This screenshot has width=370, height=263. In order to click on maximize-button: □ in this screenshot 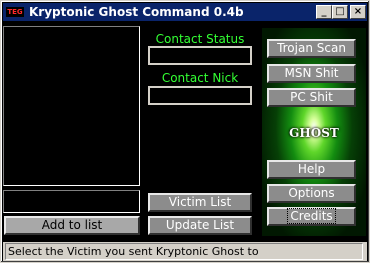, I will do `click(340, 12)`.